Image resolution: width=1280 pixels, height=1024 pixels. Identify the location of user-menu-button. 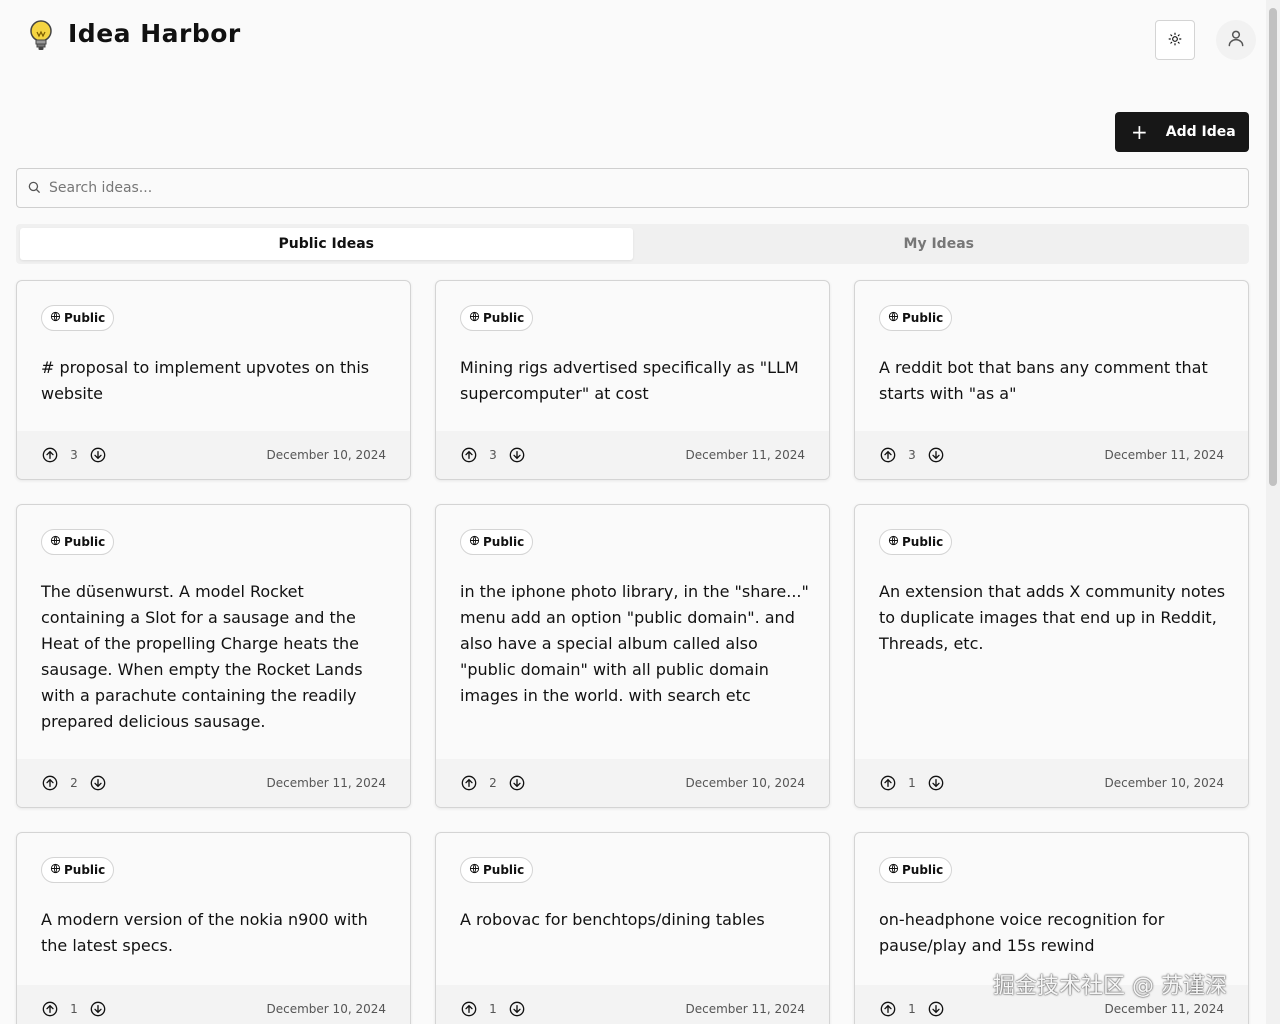
(1236, 40).